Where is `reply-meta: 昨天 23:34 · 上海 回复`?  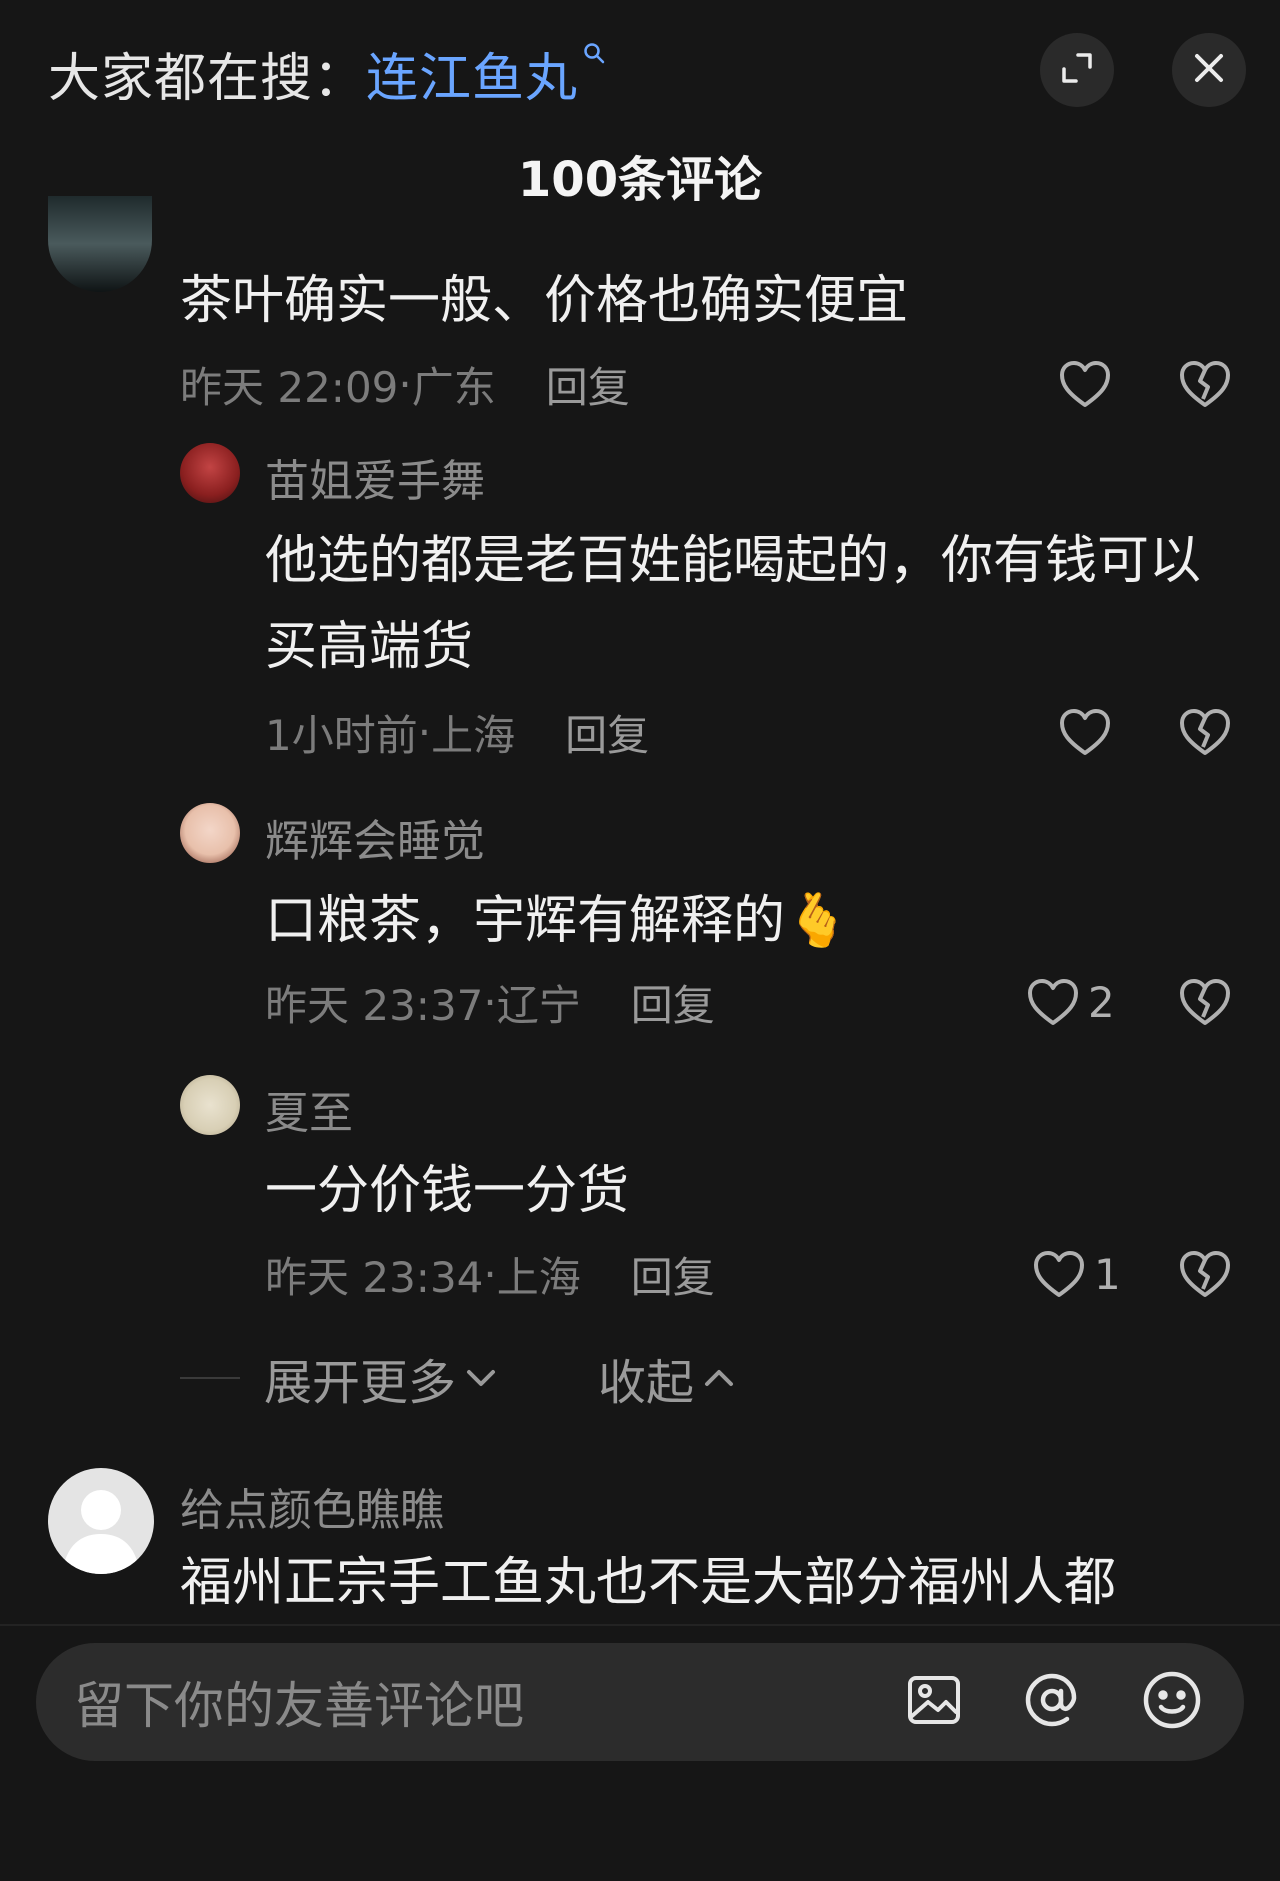 reply-meta: 昨天 23:34 · 上海 回复 is located at coordinates (490, 1274).